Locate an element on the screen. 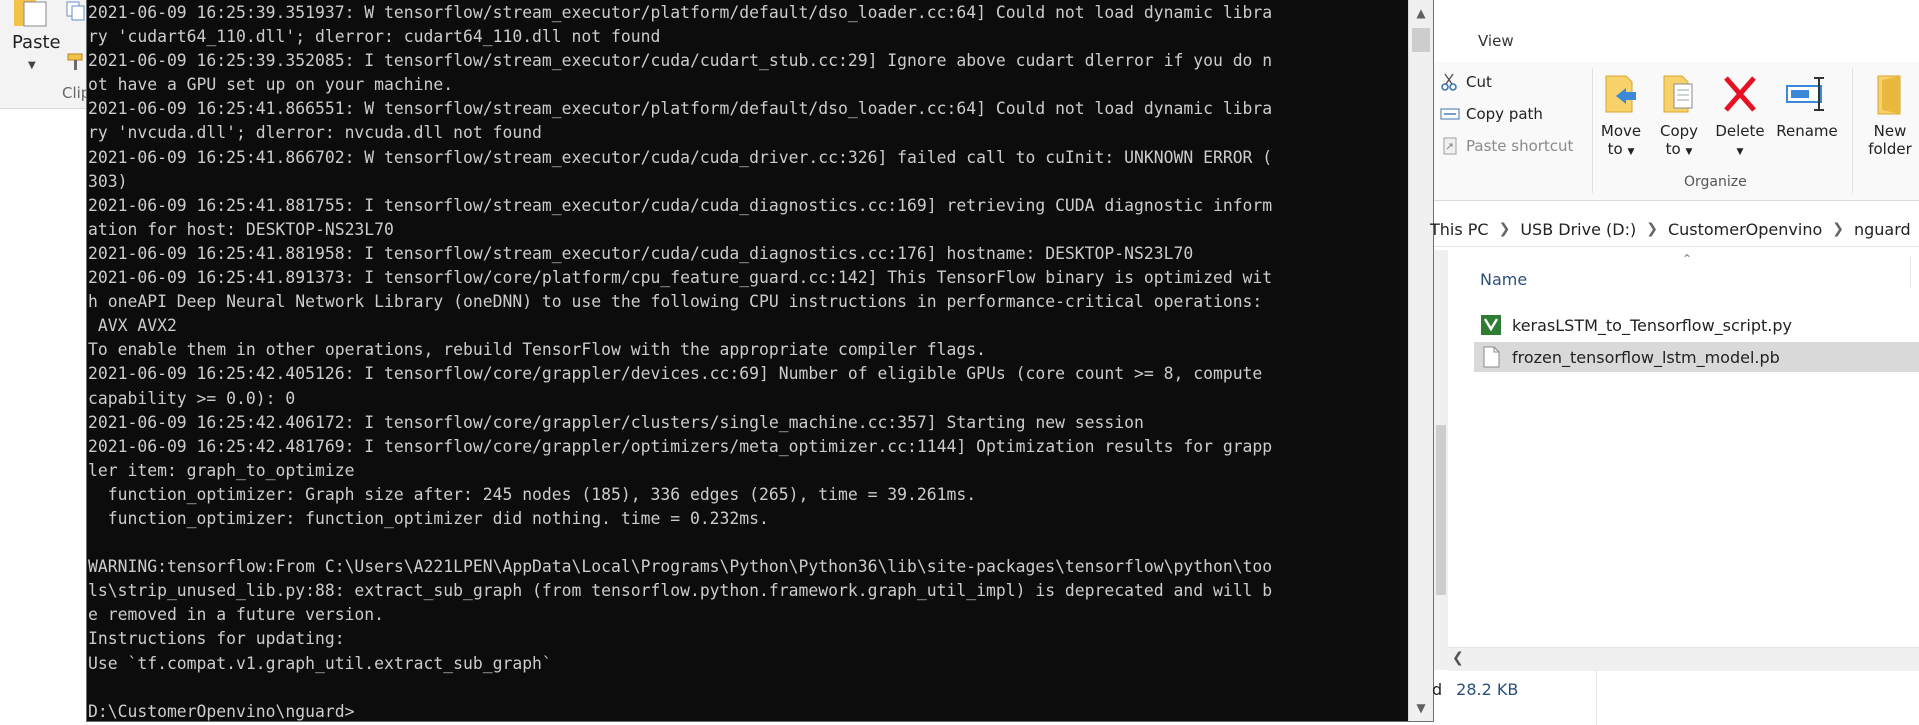 Image resolution: width=1919 pixels, height=725 pixels. cut-label: Cut is located at coordinates (1479, 82).